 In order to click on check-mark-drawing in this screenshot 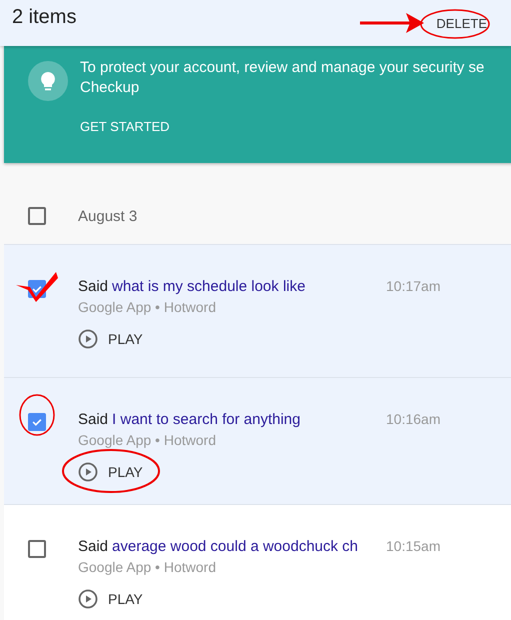, I will do `click(37, 287)`.